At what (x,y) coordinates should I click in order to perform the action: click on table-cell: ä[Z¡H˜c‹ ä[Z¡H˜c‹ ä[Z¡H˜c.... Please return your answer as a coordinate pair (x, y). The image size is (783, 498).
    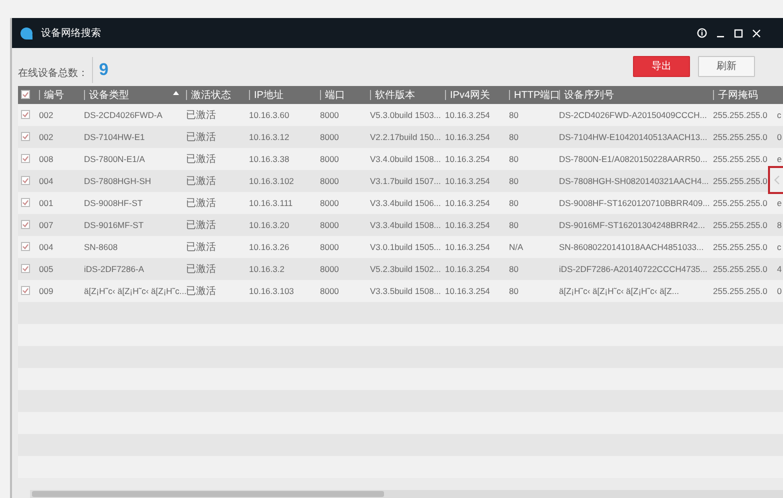
    Looking at the image, I should click on (135, 291).